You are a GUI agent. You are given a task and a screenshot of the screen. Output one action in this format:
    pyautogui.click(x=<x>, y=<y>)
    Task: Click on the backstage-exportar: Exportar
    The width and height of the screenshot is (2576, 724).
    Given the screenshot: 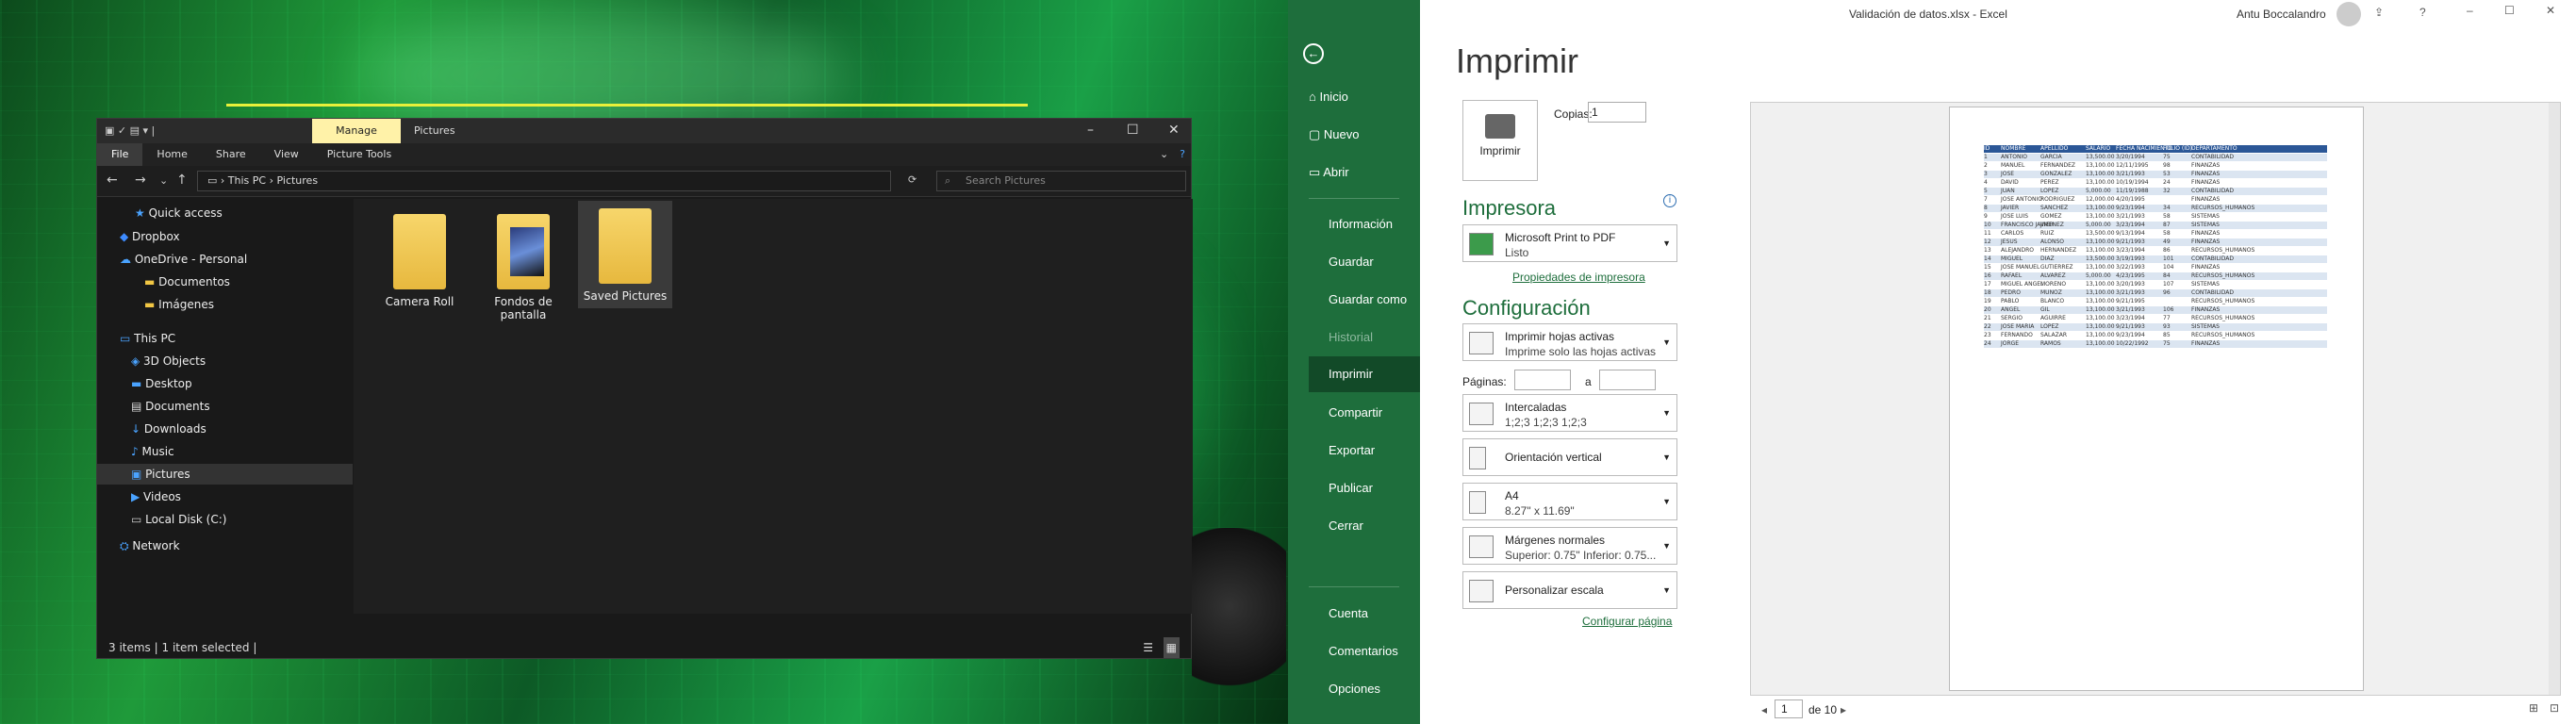 What is the action you would take?
    pyautogui.click(x=1352, y=450)
    